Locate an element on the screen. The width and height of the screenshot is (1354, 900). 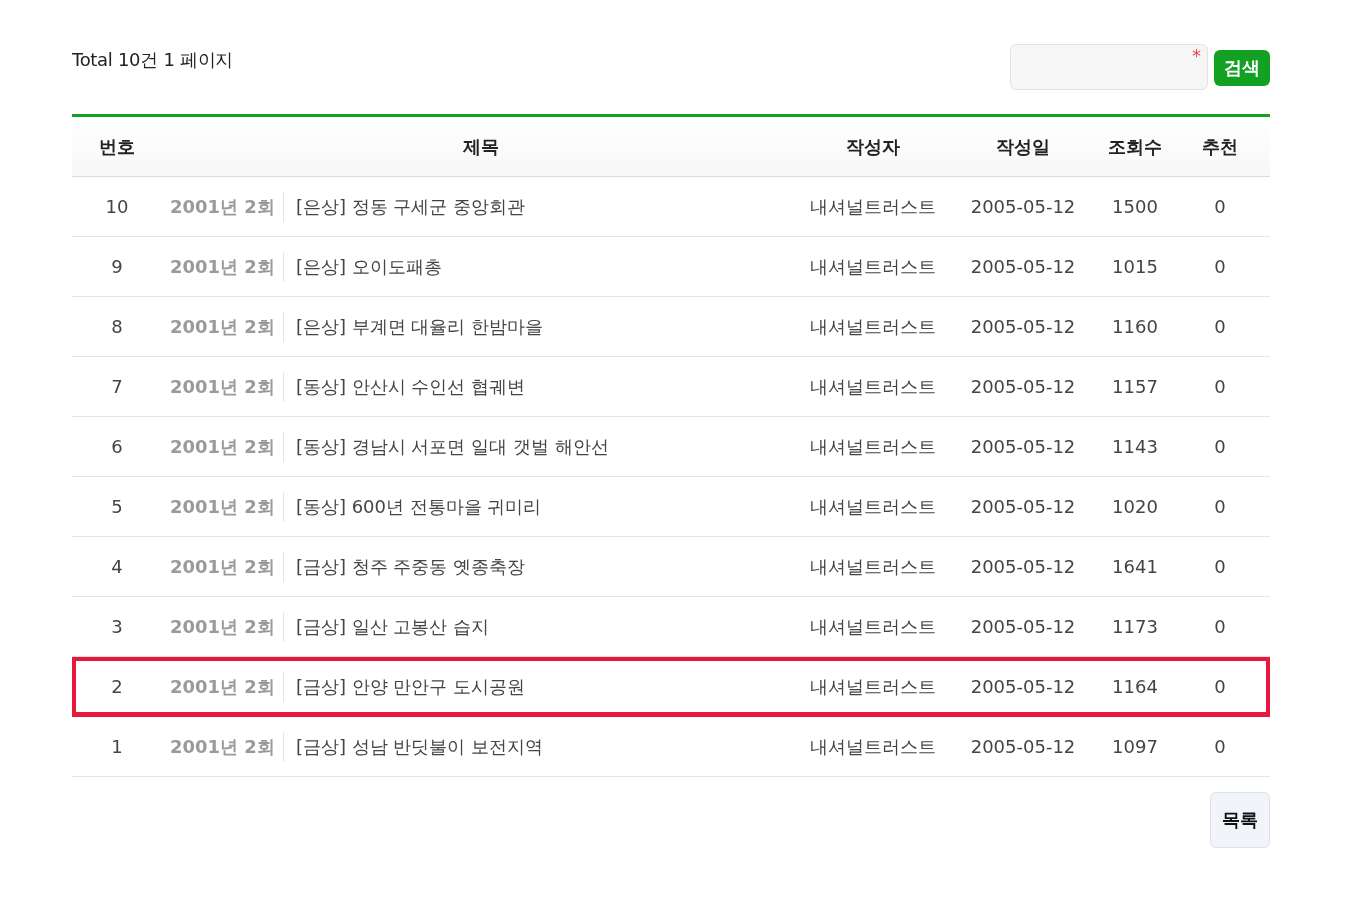
views-cell: 1015 is located at coordinates (1135, 266).